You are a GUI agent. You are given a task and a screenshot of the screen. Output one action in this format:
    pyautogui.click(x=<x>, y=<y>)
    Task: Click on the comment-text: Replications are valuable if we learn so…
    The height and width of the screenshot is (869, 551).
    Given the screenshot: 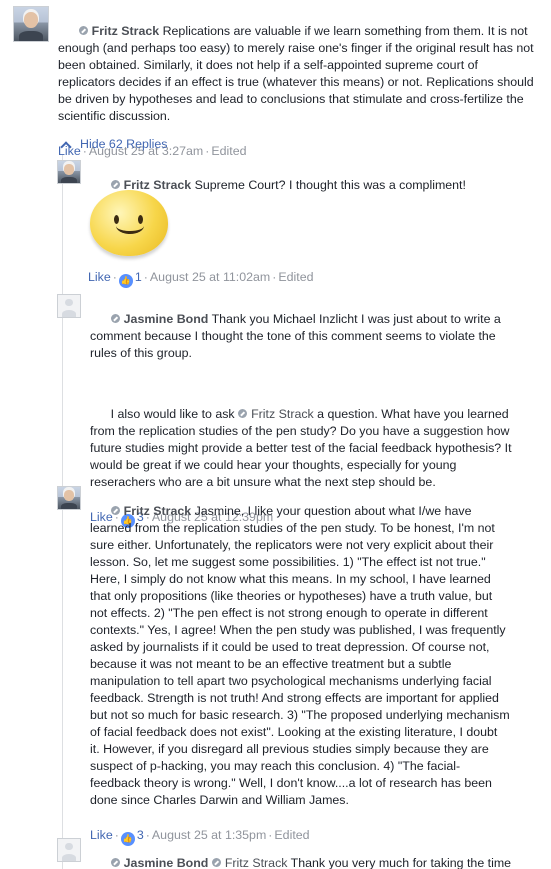 What is the action you would take?
    pyautogui.click(x=298, y=73)
    